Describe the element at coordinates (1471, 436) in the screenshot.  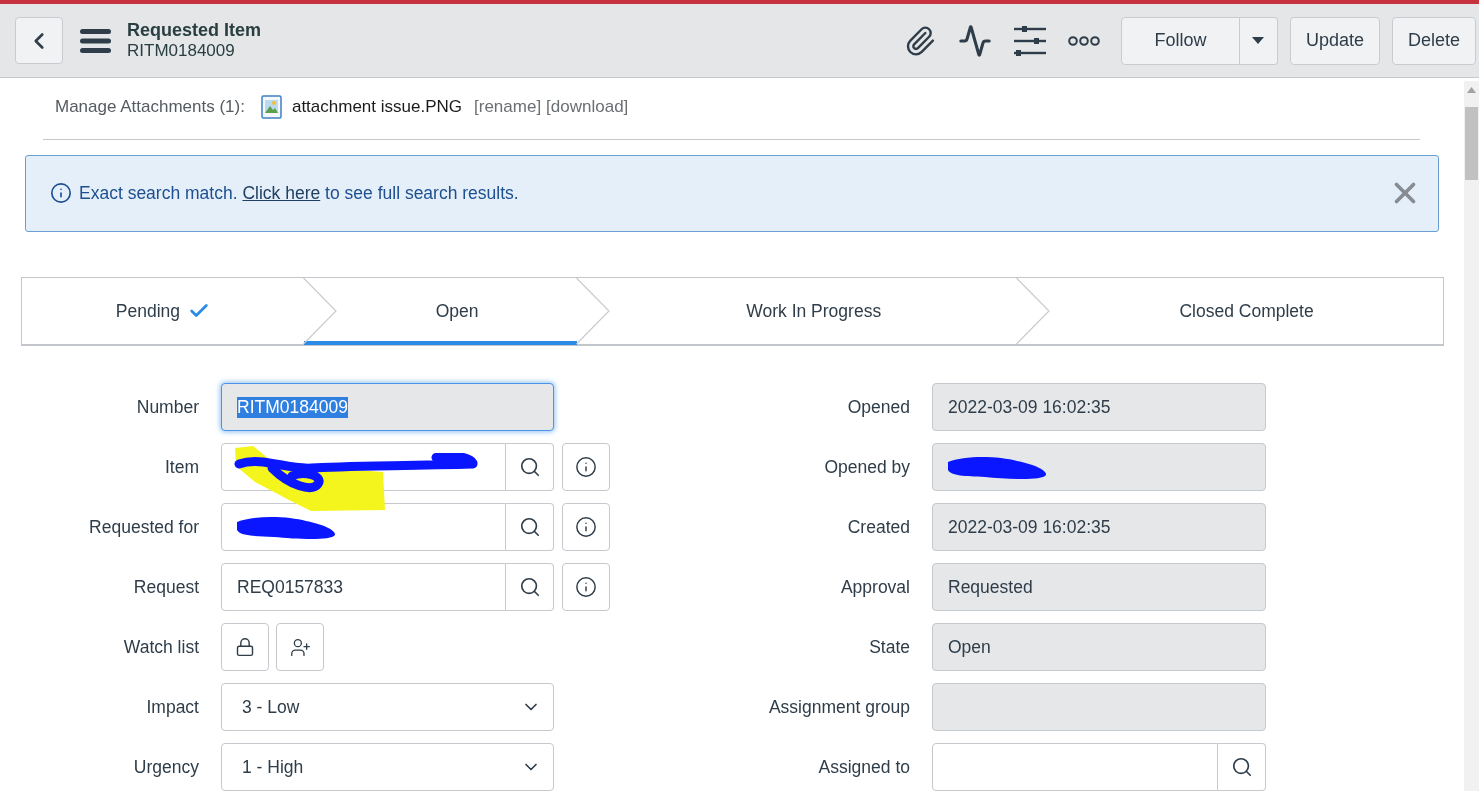
I see `scrollbar` at that location.